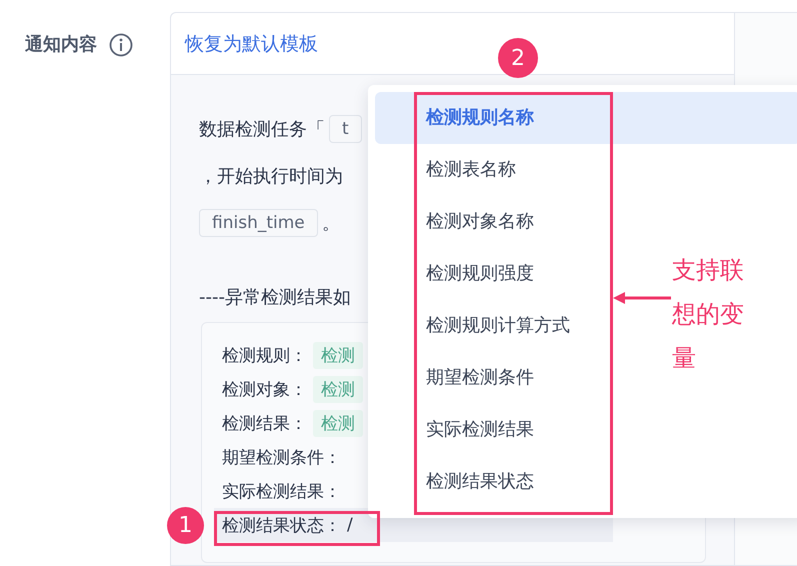  What do you see at coordinates (281, 525) in the screenshot?
I see `result-label: 检测结果状态：` at bounding box center [281, 525].